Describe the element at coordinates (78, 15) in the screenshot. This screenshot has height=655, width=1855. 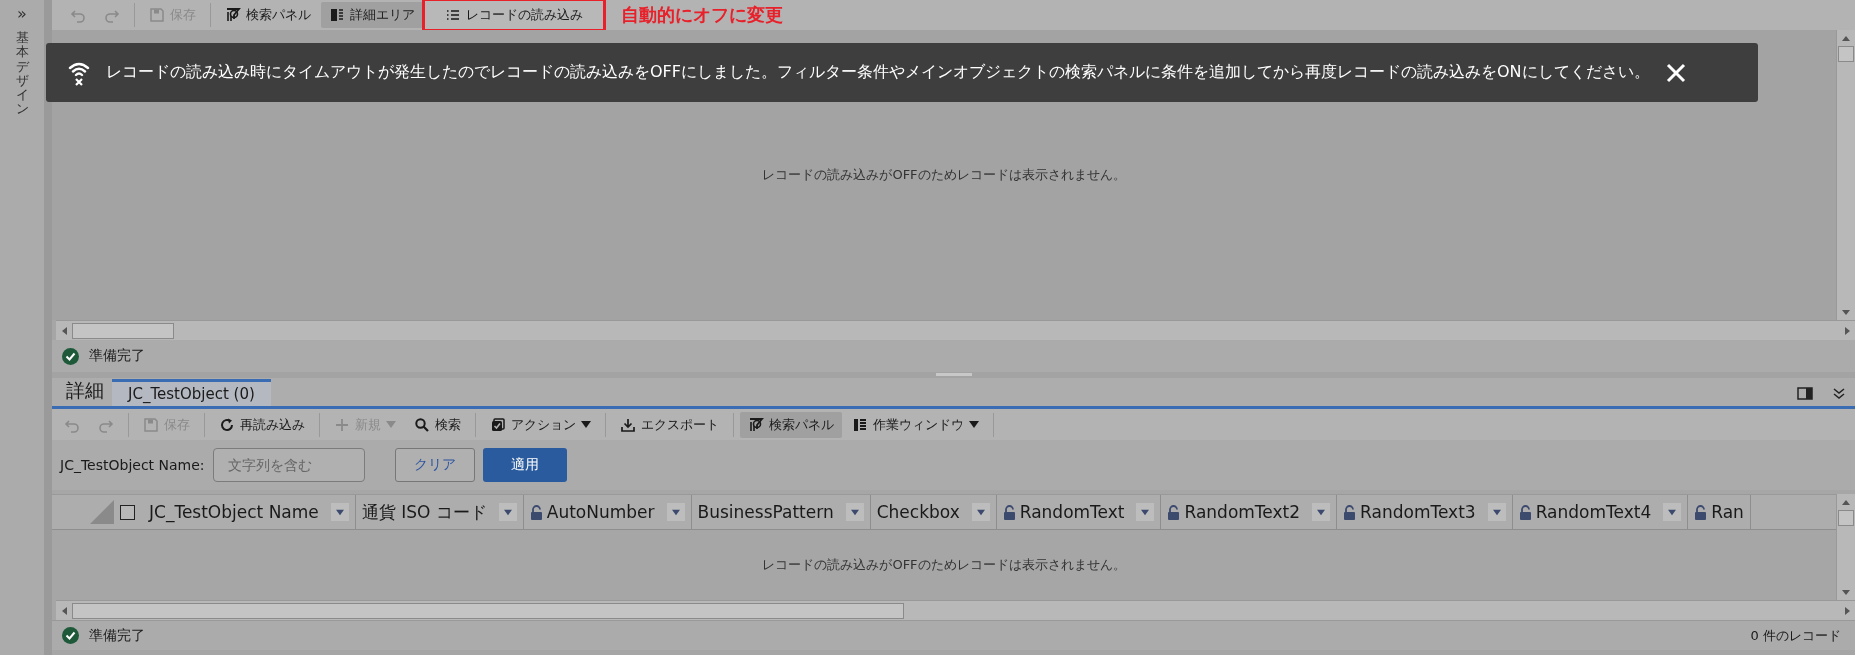
I see `undo-icon` at that location.